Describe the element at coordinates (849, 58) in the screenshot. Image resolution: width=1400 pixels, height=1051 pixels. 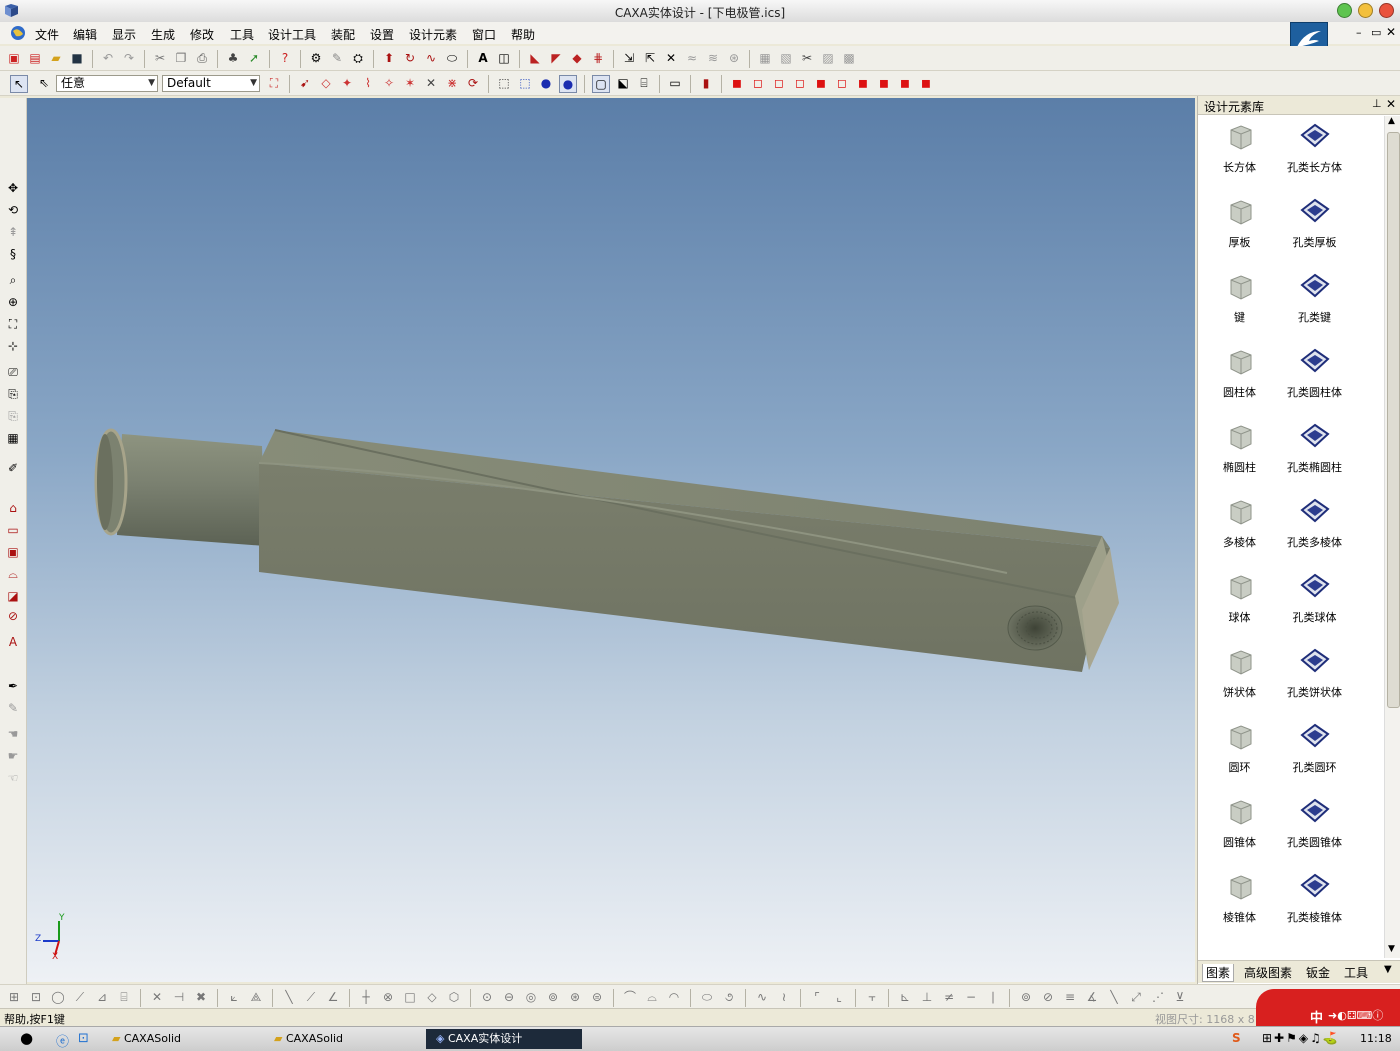
I see `boolean-e-icon: ▩` at that location.